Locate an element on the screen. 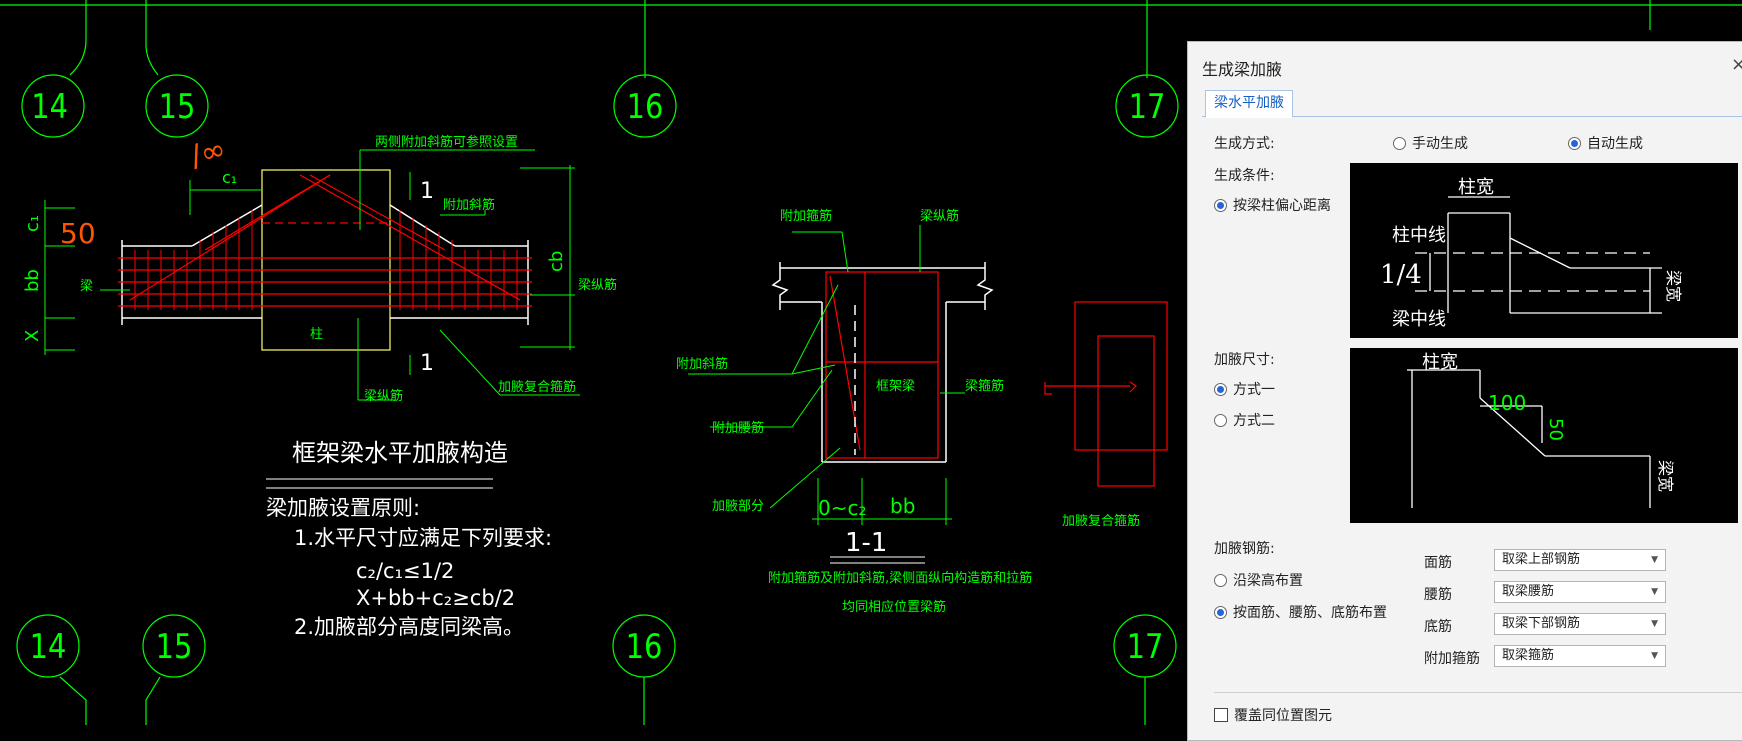  axis-label-16-top: 16 is located at coordinates (645, 107).